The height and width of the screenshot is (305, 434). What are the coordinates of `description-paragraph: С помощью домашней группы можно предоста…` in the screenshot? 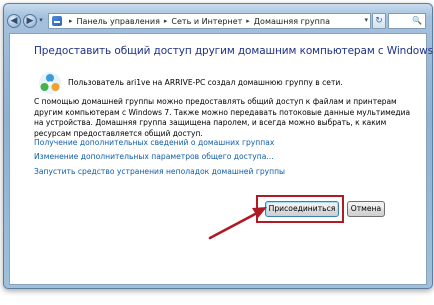 It's located at (222, 117).